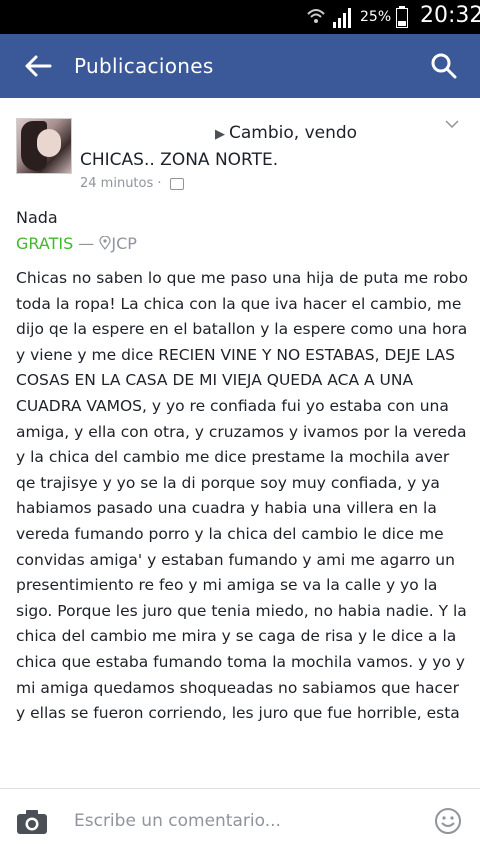  Describe the element at coordinates (49, 143) in the screenshot. I see `avatar-face` at that location.